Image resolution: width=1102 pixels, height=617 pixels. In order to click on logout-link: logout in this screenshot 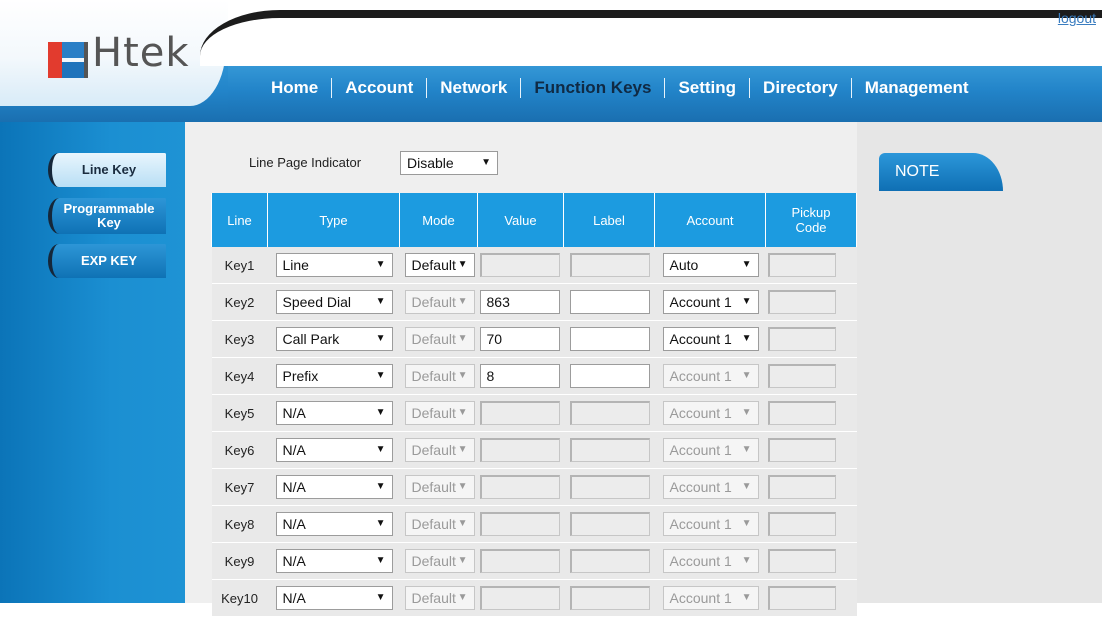, I will do `click(1077, 18)`.